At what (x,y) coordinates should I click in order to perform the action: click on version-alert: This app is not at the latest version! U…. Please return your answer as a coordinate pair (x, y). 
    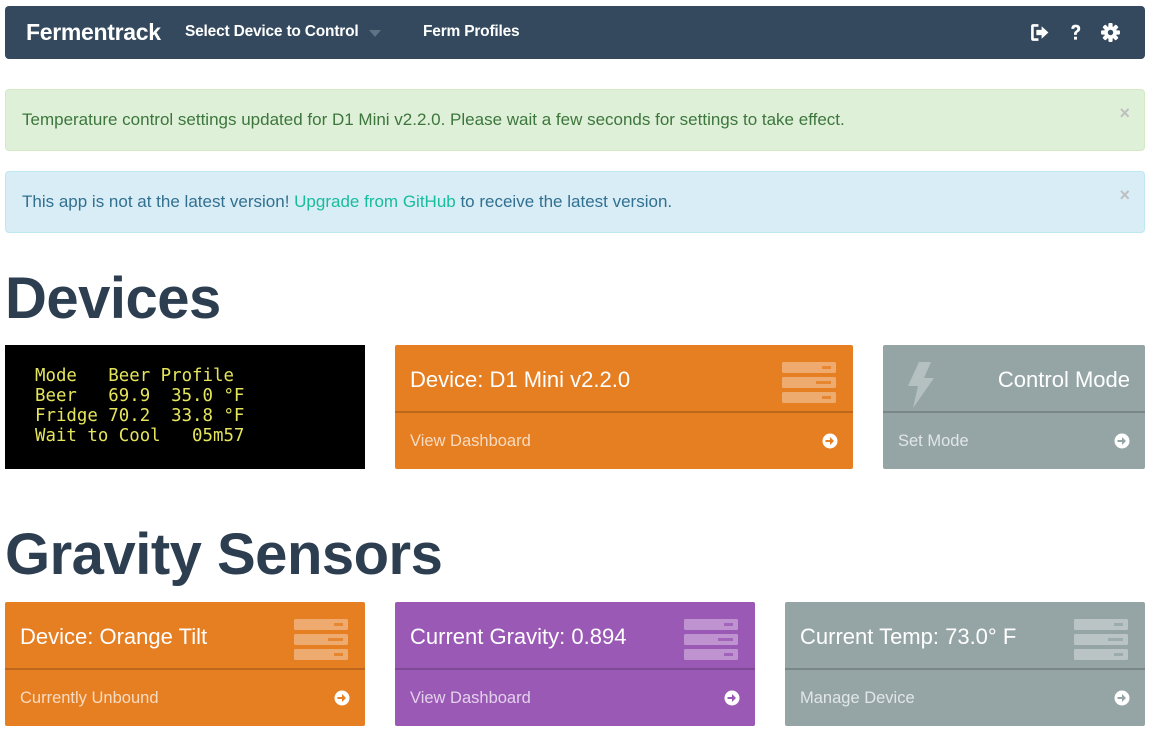
    Looking at the image, I should click on (575, 202).